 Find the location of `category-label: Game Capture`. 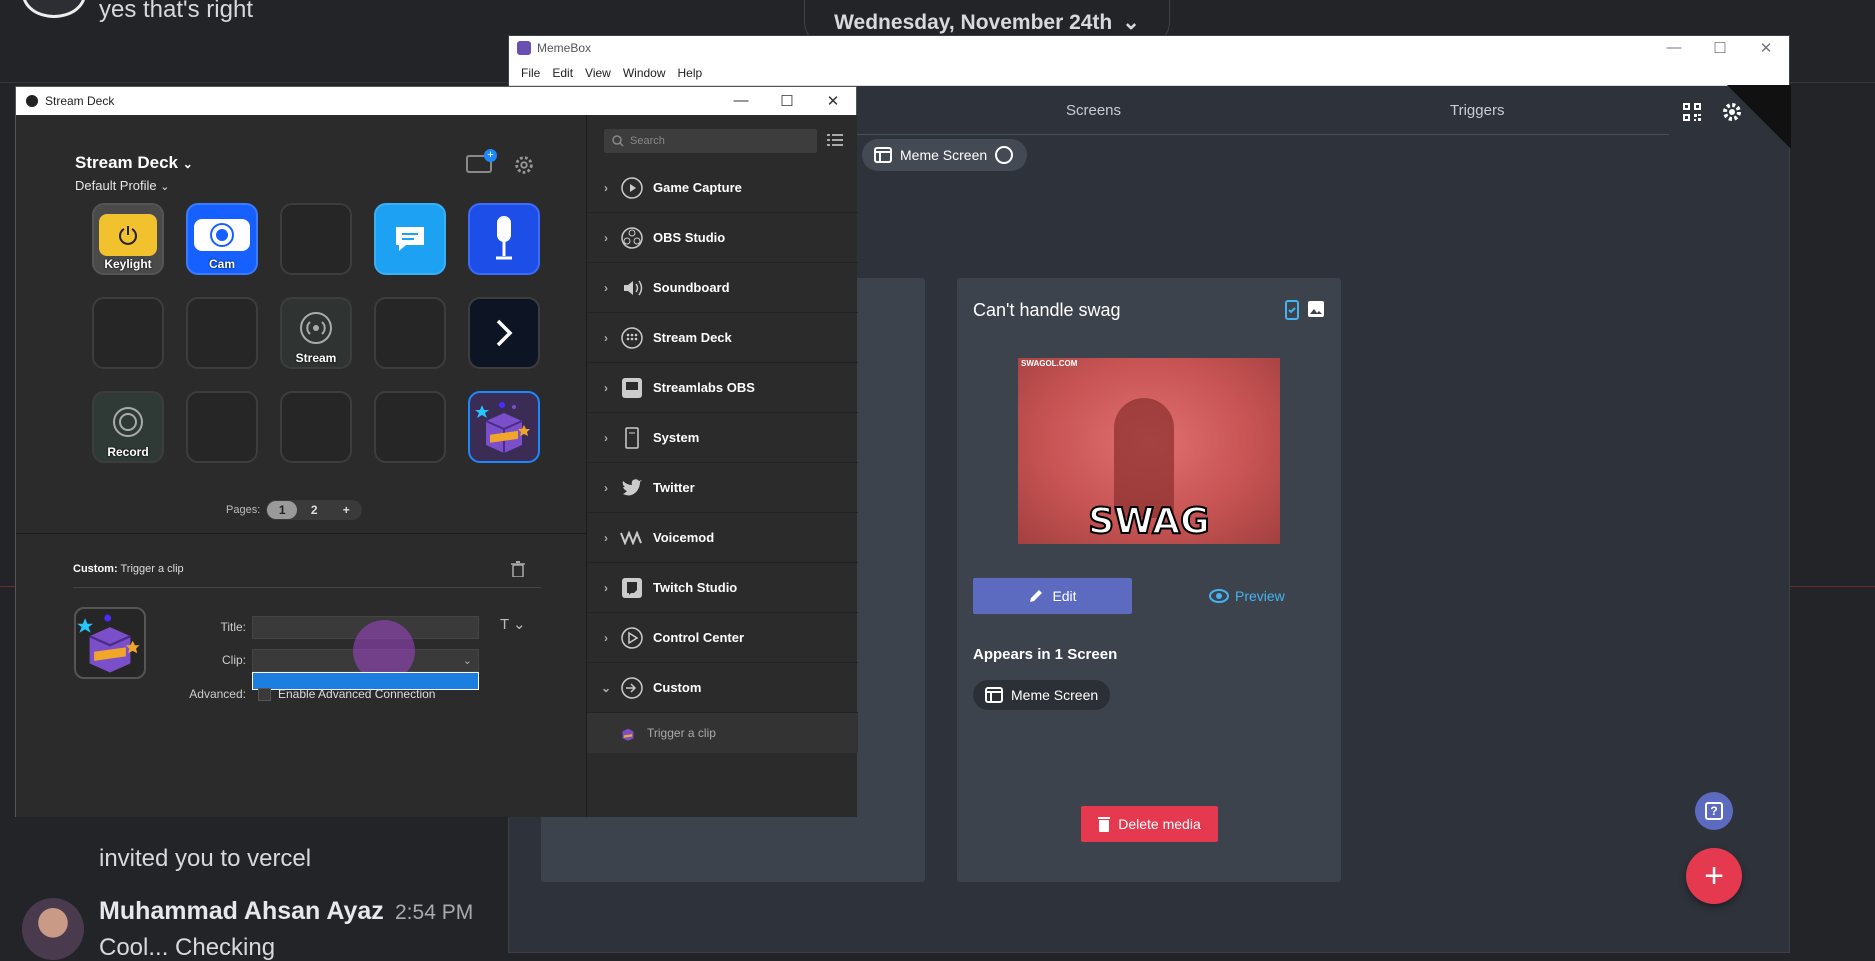

category-label: Game Capture is located at coordinates (697, 187).